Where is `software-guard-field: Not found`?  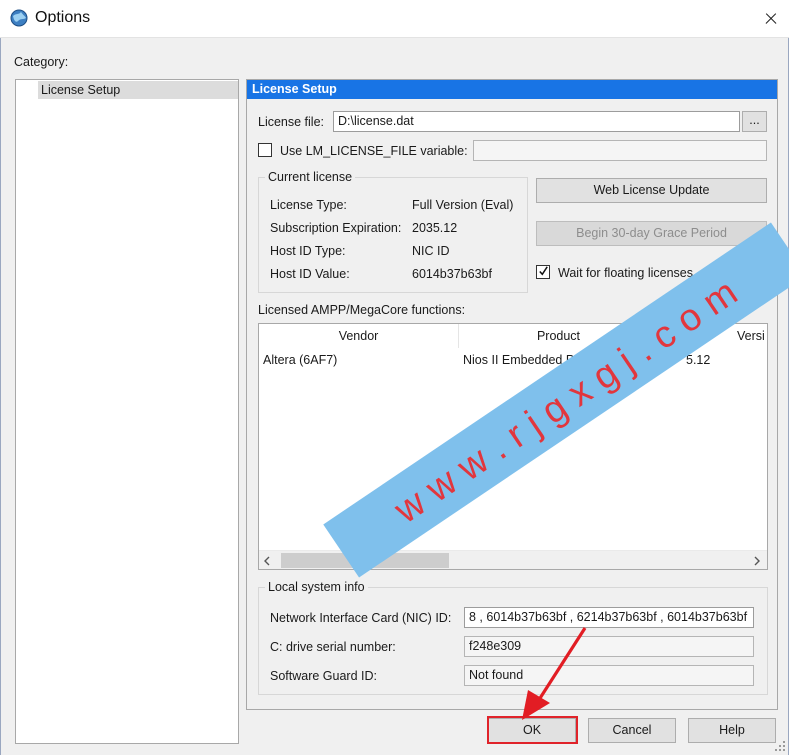
software-guard-field: Not found is located at coordinates (609, 675).